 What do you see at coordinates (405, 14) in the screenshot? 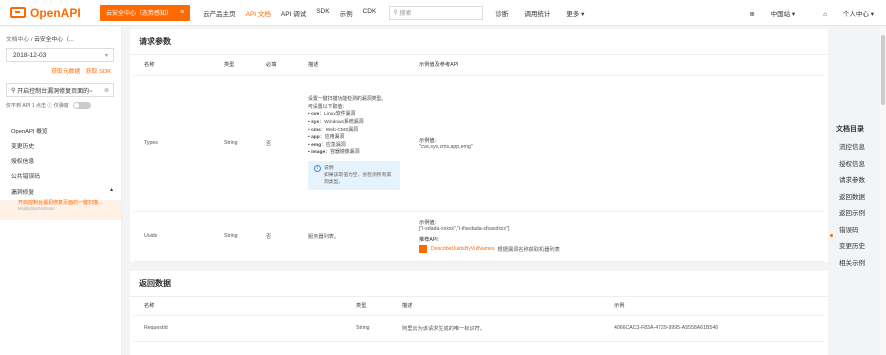
I see `search-placeholder: 搜索` at bounding box center [405, 14].